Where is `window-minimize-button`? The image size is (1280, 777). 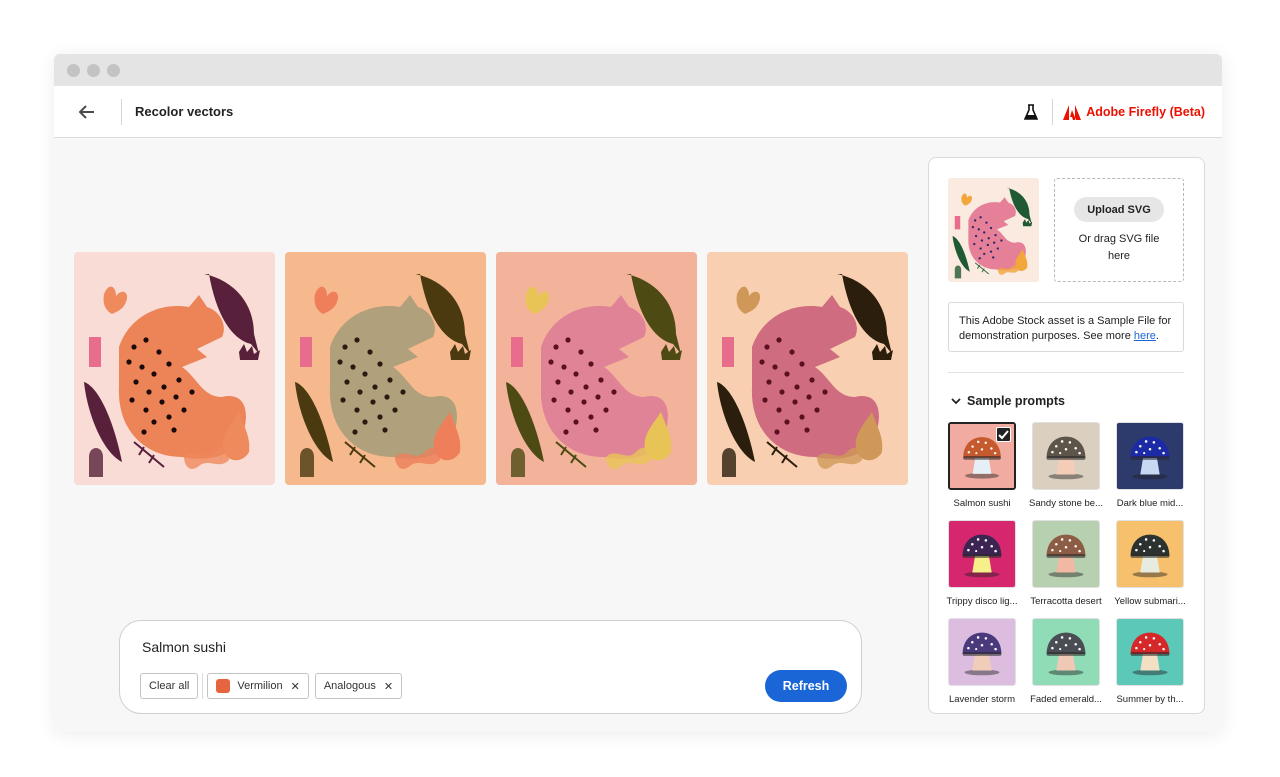
window-minimize-button is located at coordinates (93, 70).